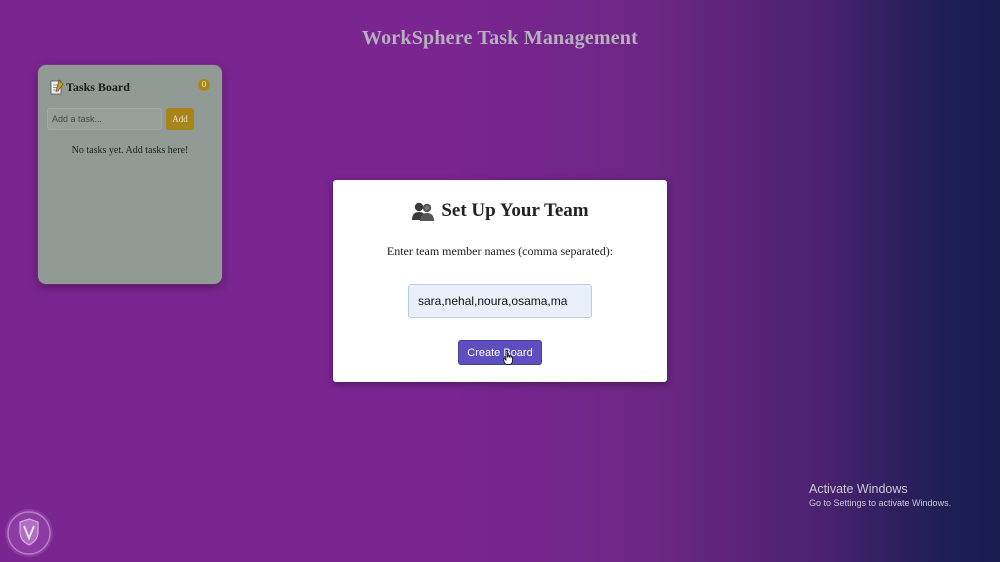 The height and width of the screenshot is (562, 1000). I want to click on board-header: Tasks Board 0, so click(130, 87).